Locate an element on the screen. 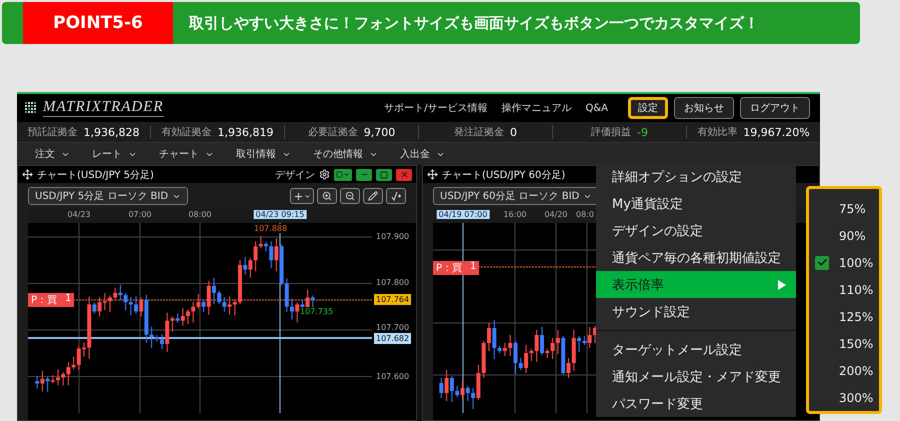 The width and height of the screenshot is (900, 421). price-label: 107.900 is located at coordinates (392, 236).